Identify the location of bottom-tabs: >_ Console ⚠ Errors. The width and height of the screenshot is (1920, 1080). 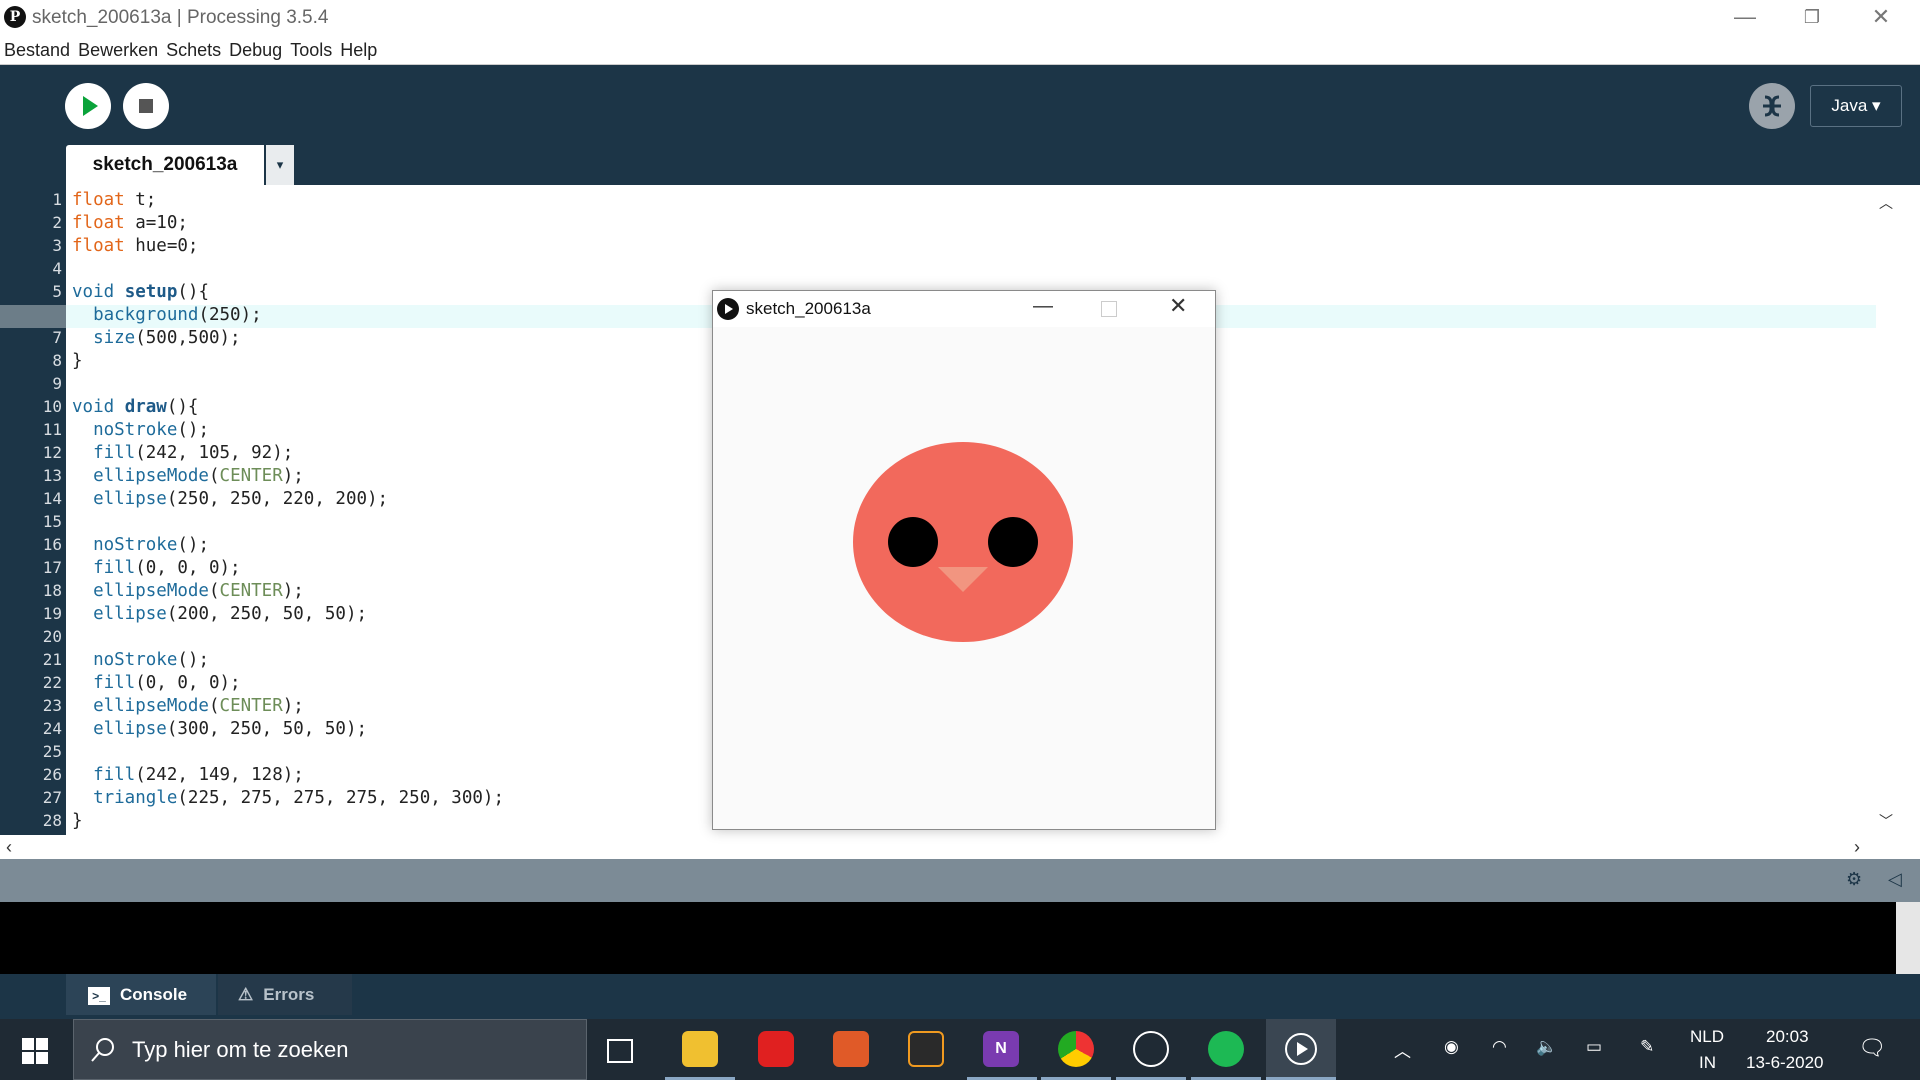
(960, 996).